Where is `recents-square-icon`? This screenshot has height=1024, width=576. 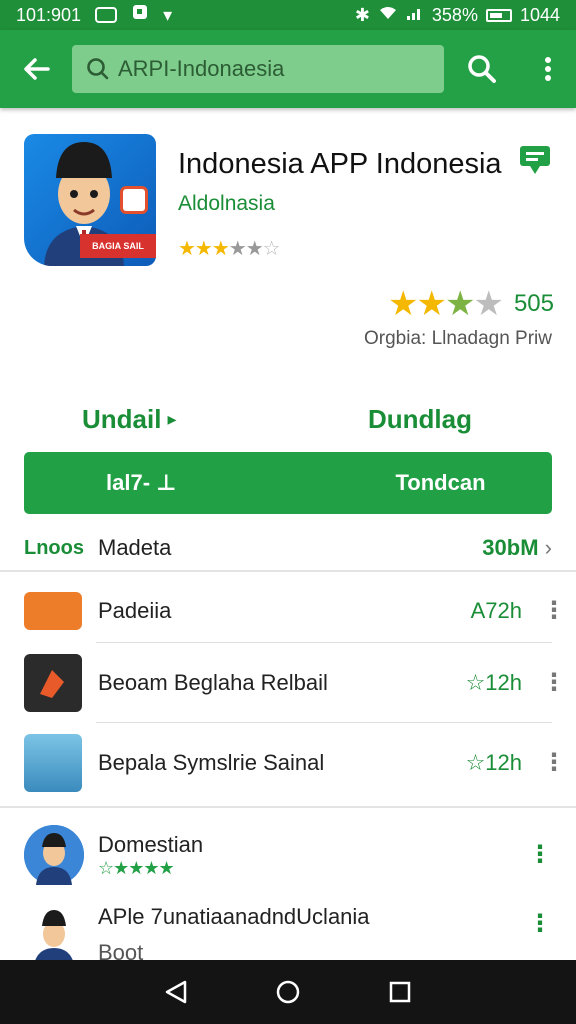
recents-square-icon is located at coordinates (400, 992).